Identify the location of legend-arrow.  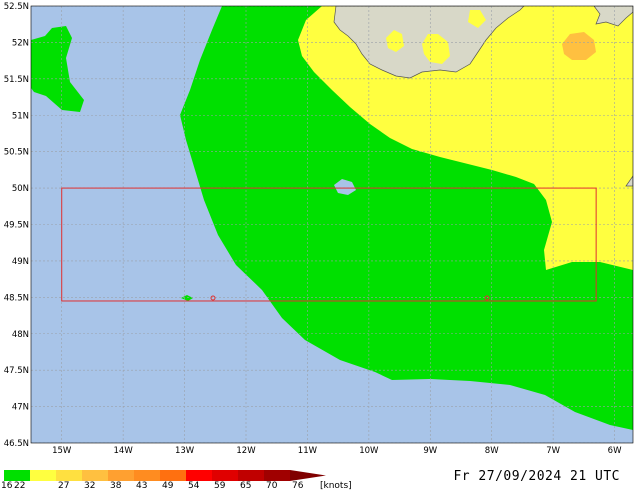
(308, 475).